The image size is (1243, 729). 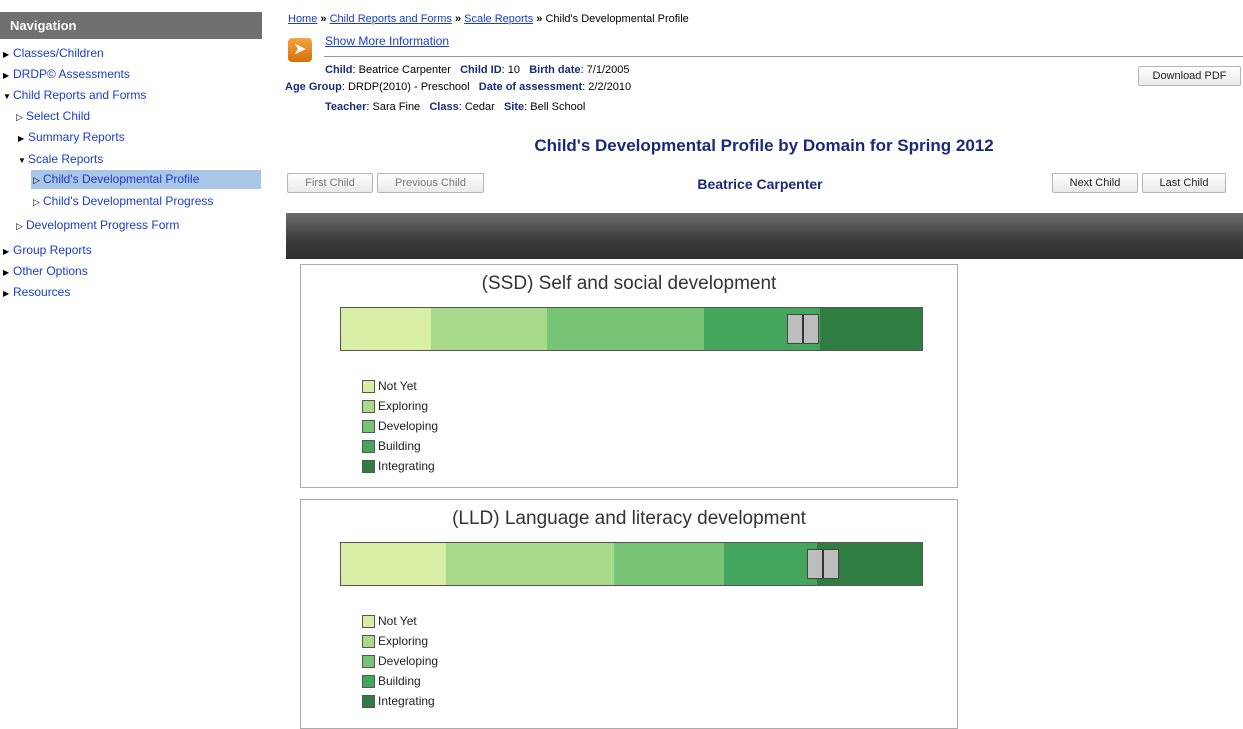 What do you see at coordinates (498, 19) in the screenshot?
I see `breadcrumb-scale-reports-link: Scale Reports` at bounding box center [498, 19].